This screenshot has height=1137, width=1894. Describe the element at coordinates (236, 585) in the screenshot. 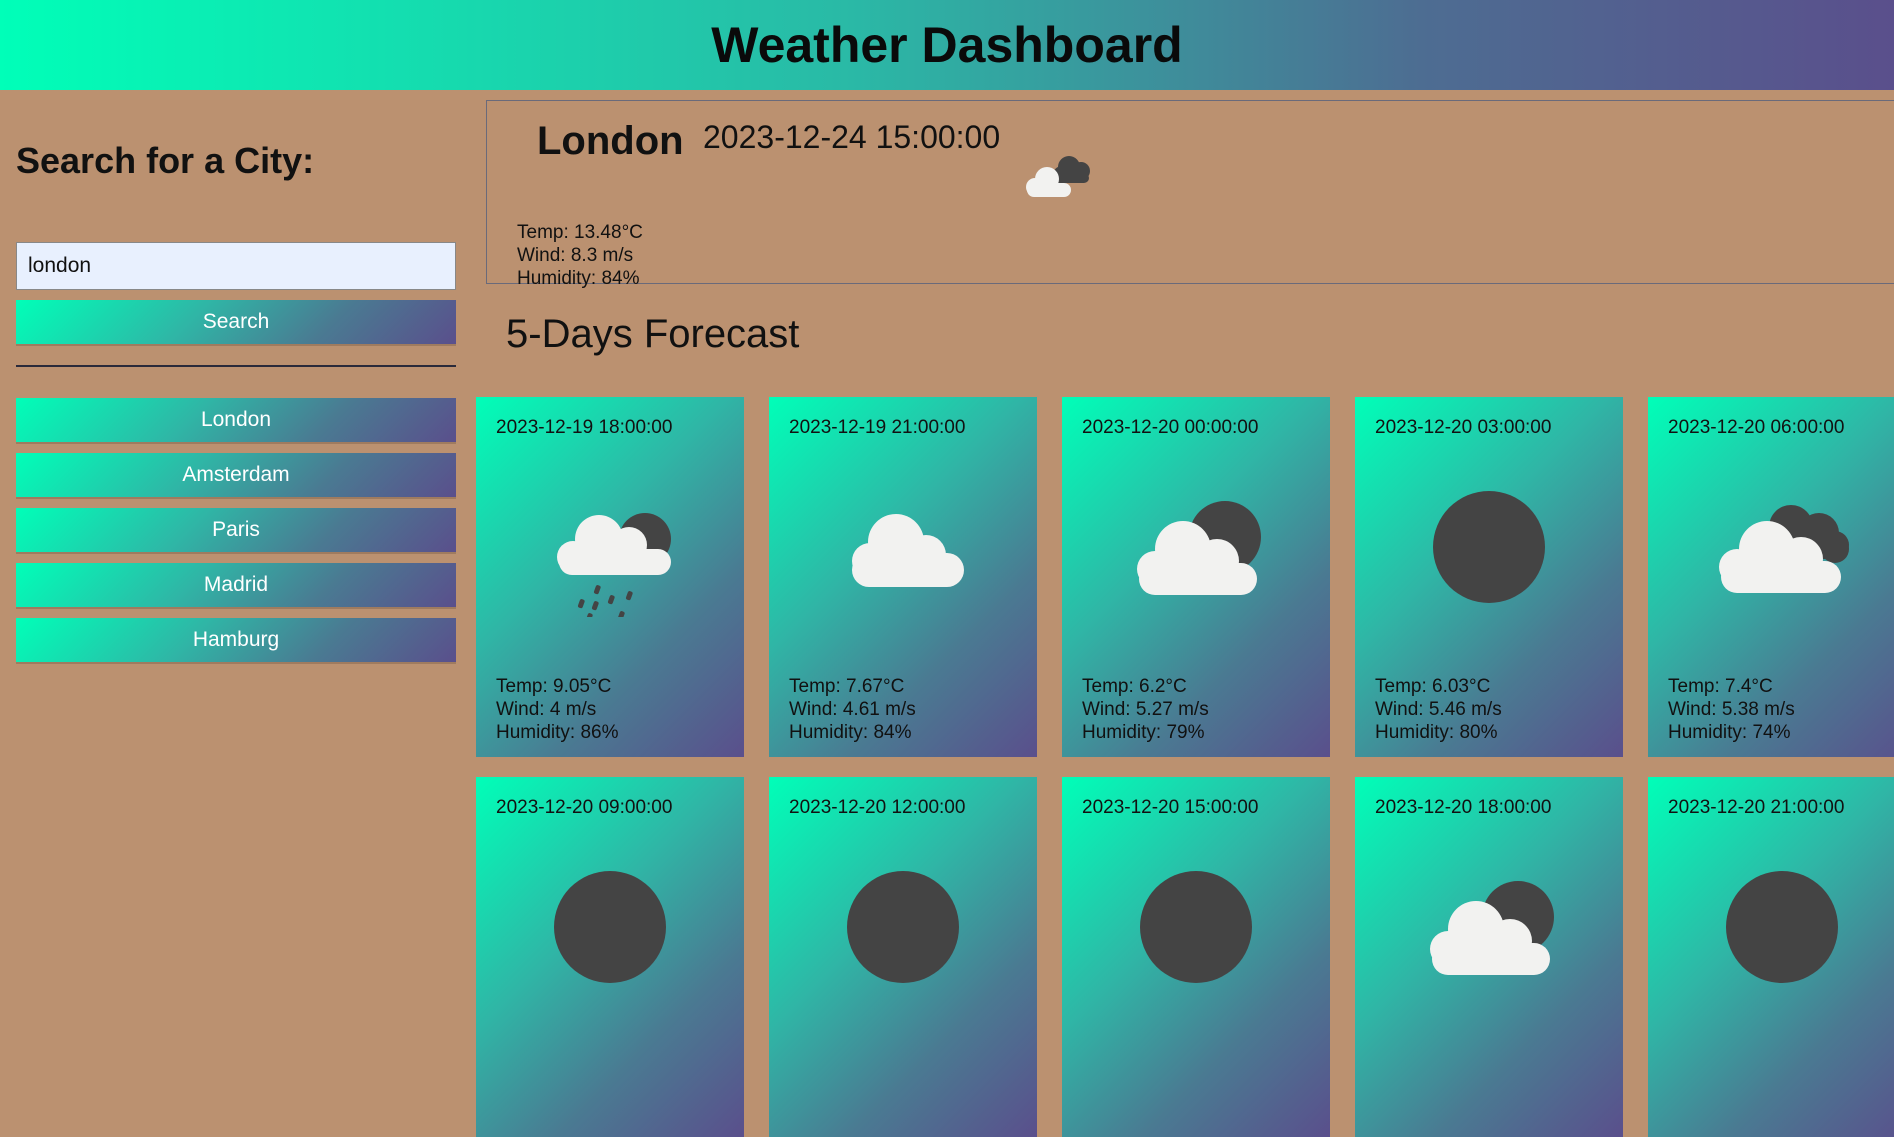

I see `history-button-madrid: Madrid` at that location.